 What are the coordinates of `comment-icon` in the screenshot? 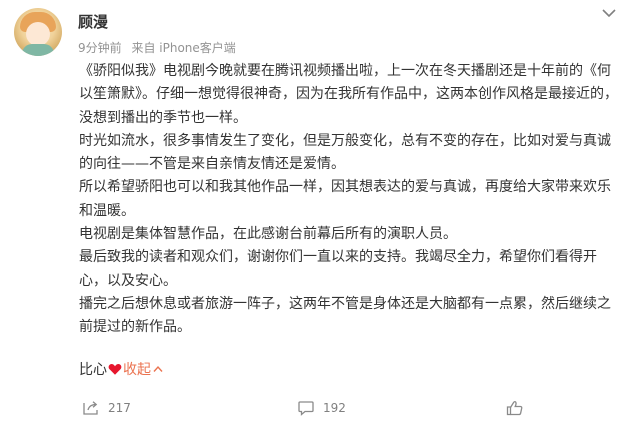 It's located at (306, 408).